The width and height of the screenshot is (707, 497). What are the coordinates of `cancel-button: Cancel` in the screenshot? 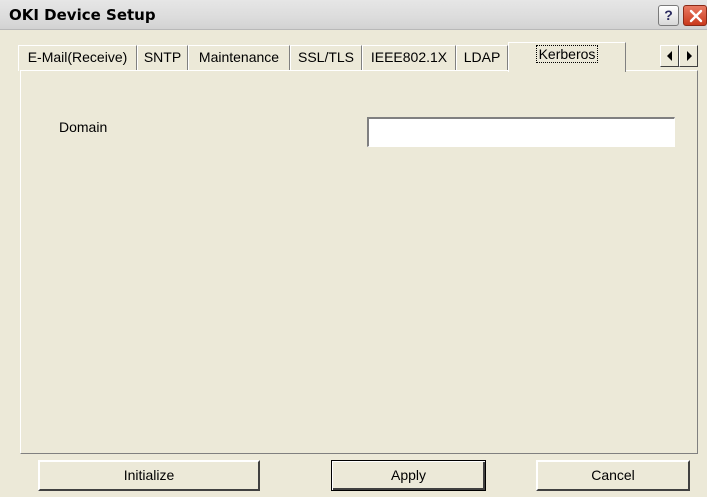 It's located at (613, 475).